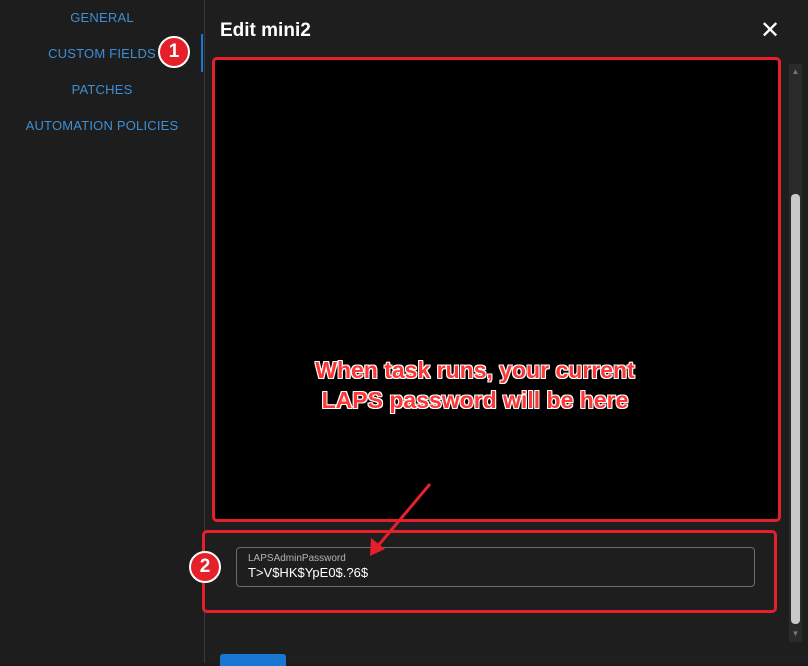 This screenshot has width=808, height=666. Describe the element at coordinates (401, 519) in the screenshot. I see `annotation-arrow-icon` at that location.